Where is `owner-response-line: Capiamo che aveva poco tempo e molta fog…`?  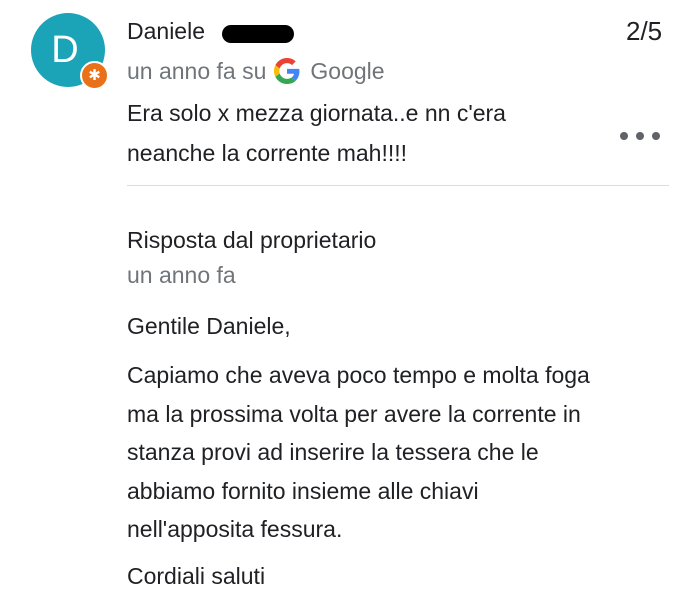
owner-response-line: Capiamo che aveva poco tempo e molta fog… is located at coordinates (358, 375).